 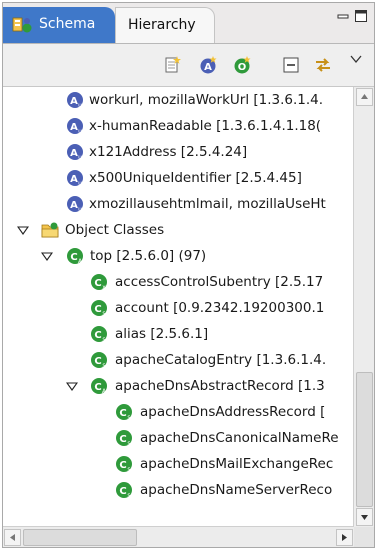 I want to click on maximize-icon, so click(x=361, y=16).